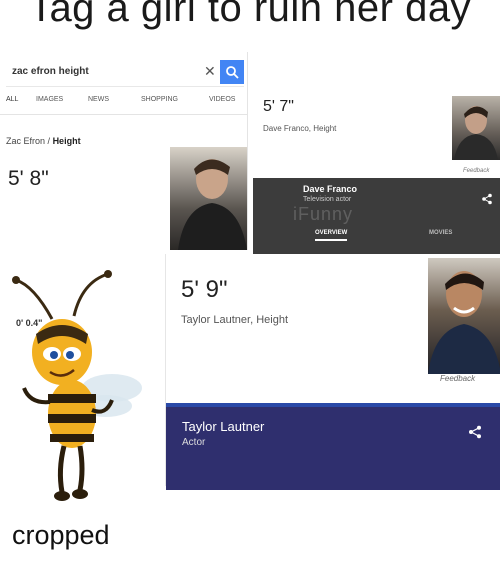 The image size is (500, 566). I want to click on search-input: zac efron height, so click(50, 71).